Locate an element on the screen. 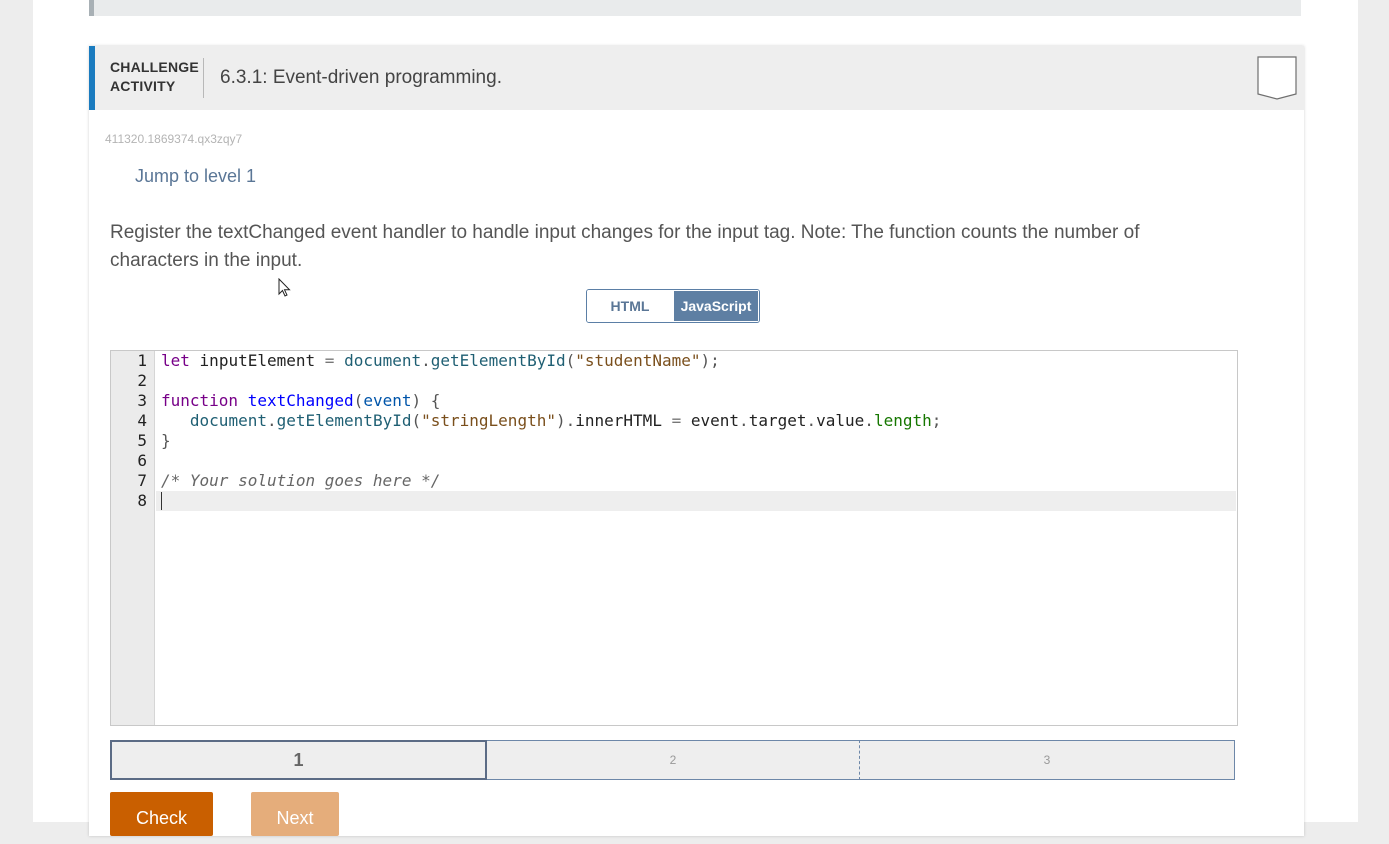 The image size is (1389, 844). previous-activity-strip is located at coordinates (695, 8).